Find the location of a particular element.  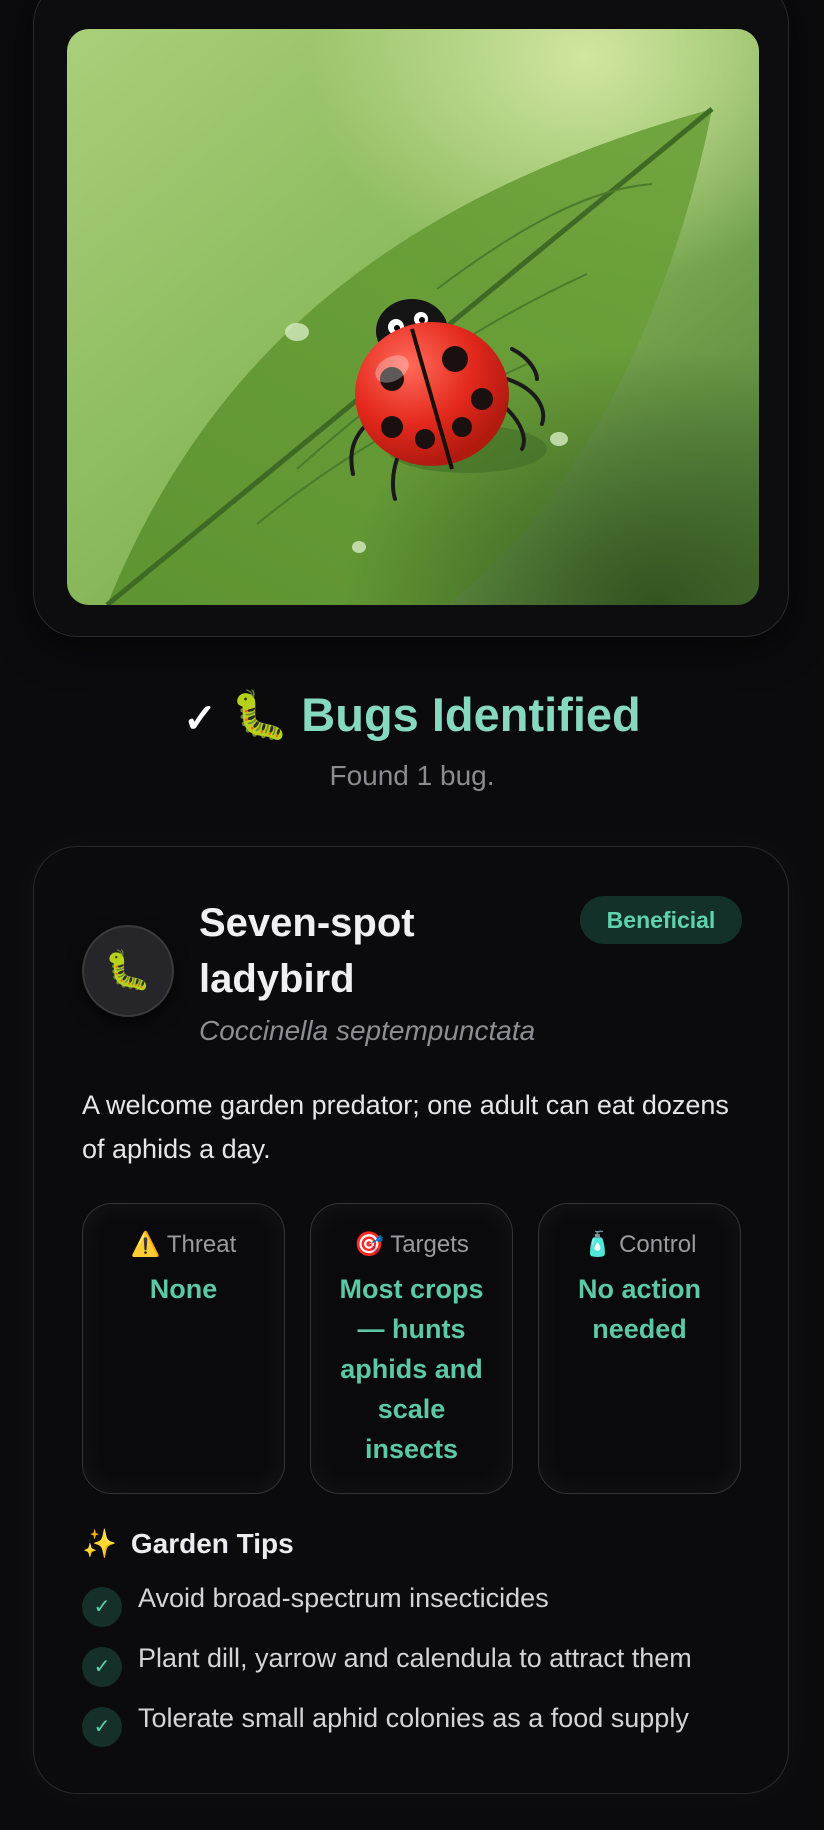

warning-icon: ⚠️ is located at coordinates (145, 1244).